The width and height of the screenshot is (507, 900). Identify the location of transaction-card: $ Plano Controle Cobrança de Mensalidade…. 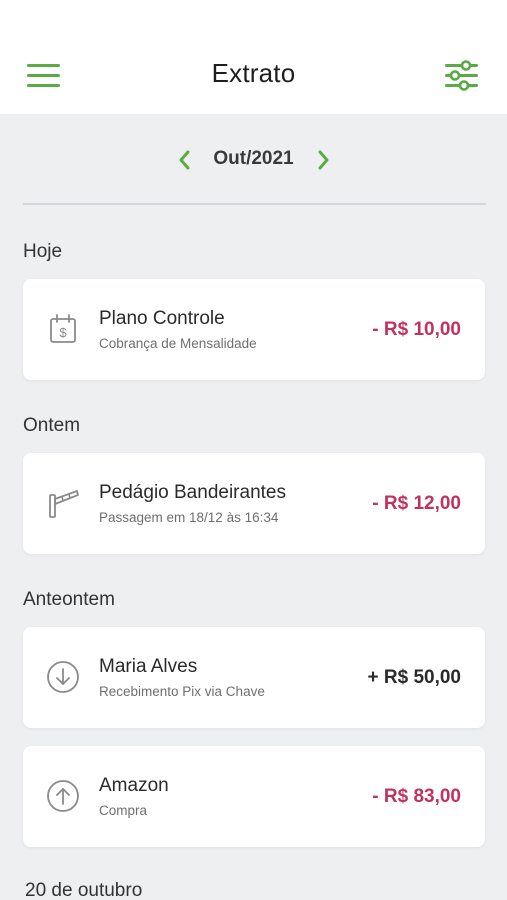
(254, 329).